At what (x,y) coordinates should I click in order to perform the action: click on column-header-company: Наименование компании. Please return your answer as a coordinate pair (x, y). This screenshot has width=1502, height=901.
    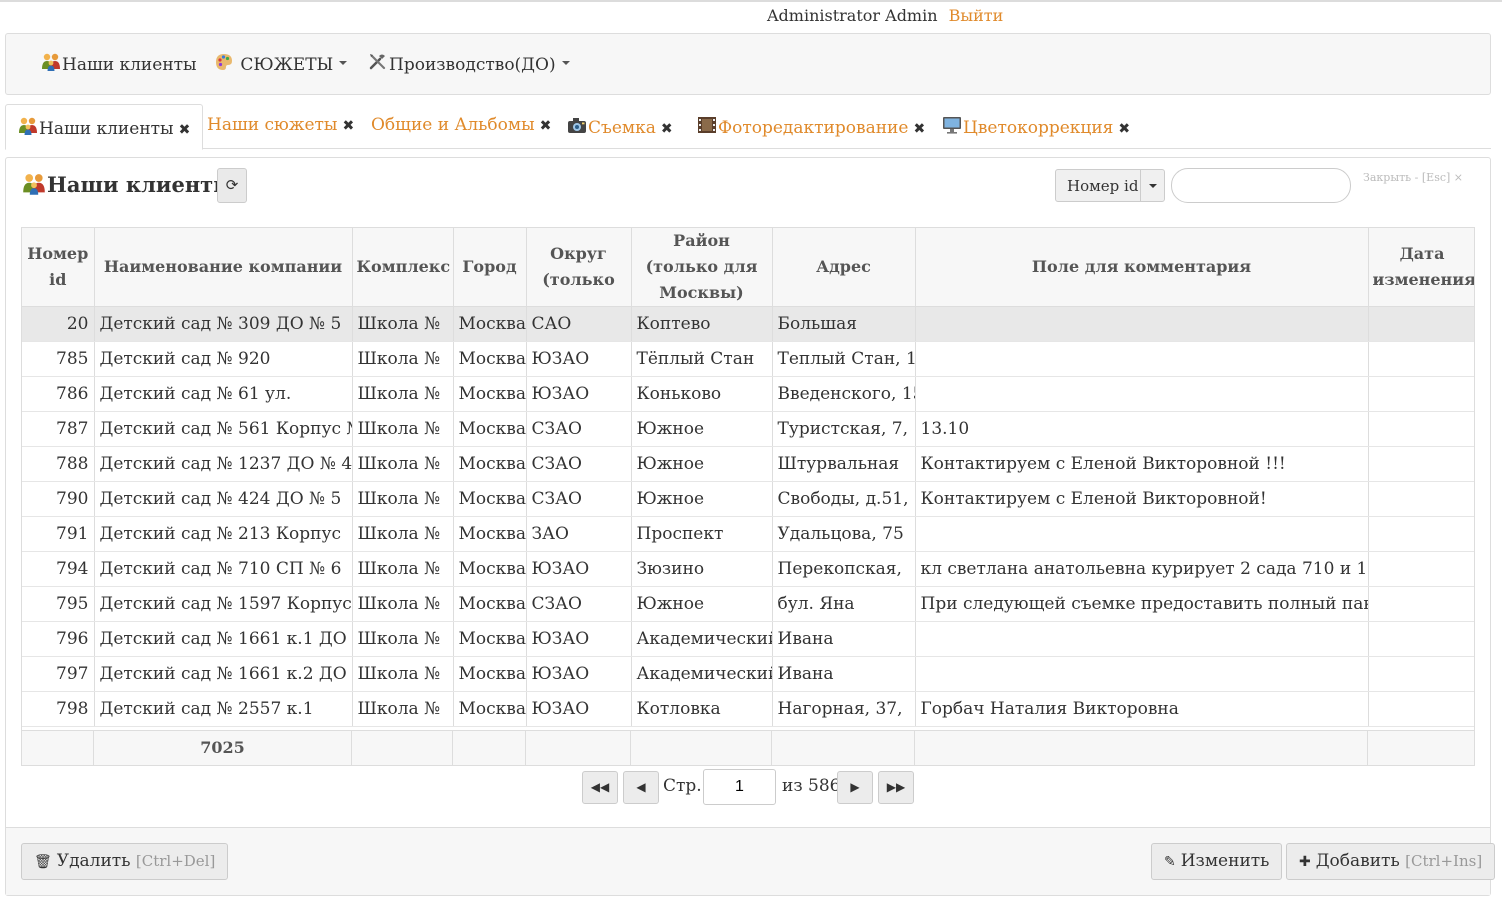
    Looking at the image, I should click on (223, 267).